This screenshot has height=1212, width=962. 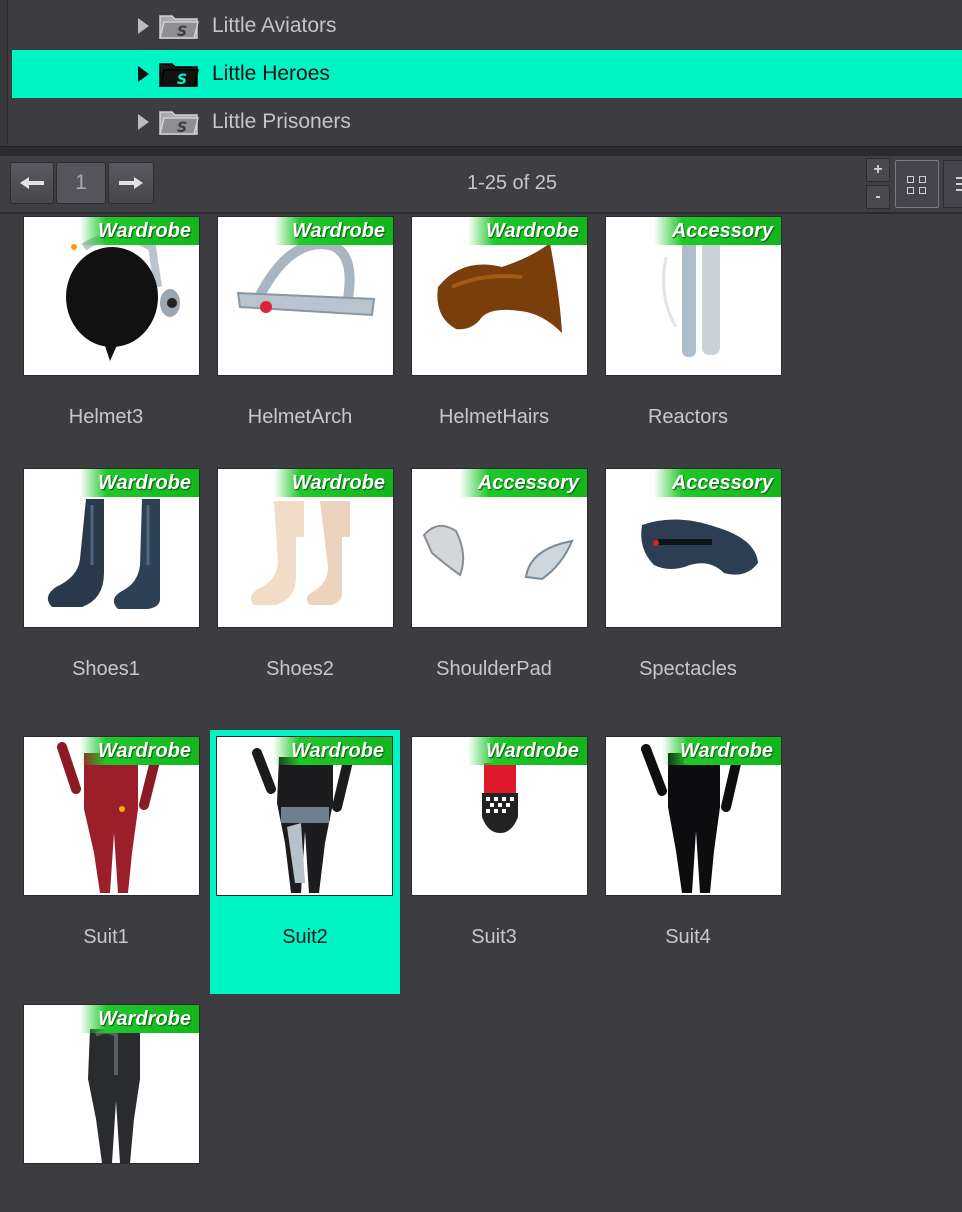 What do you see at coordinates (106, 937) in the screenshot?
I see `tile-label: Suit1` at bounding box center [106, 937].